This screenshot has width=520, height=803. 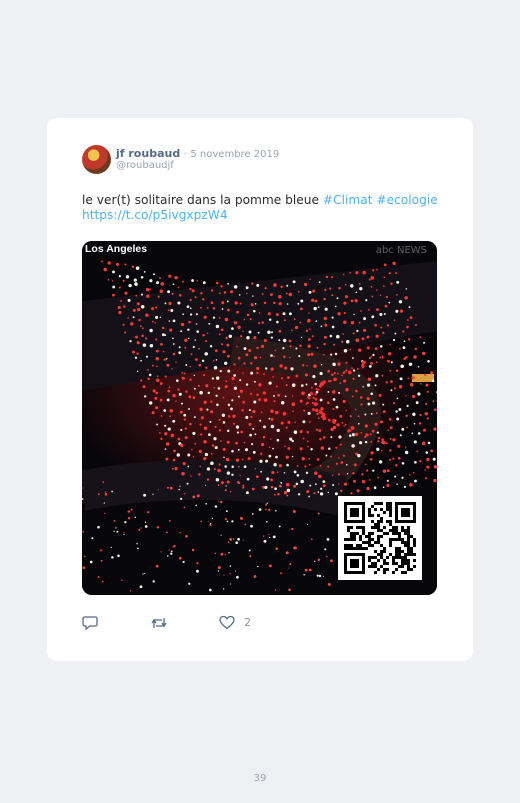 I want to click on location-label: Los Angeles, so click(x=116, y=249).